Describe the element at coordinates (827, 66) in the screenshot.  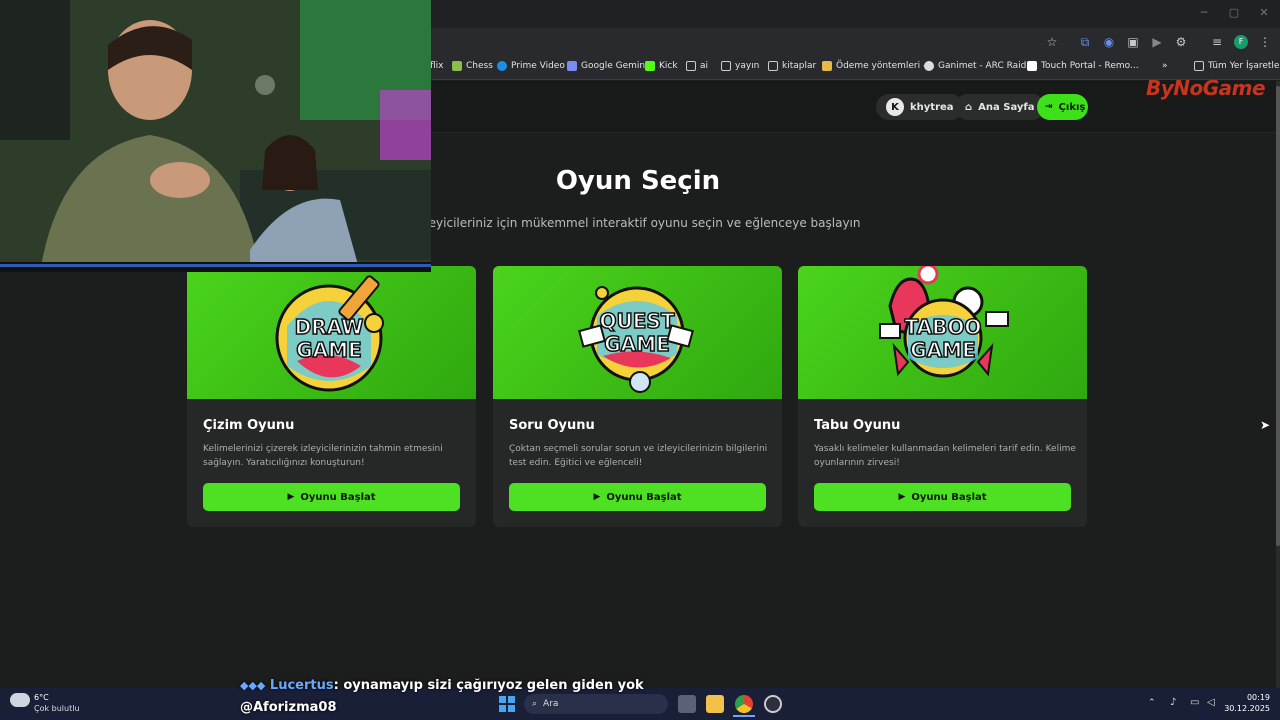
I see `payment-icon` at that location.